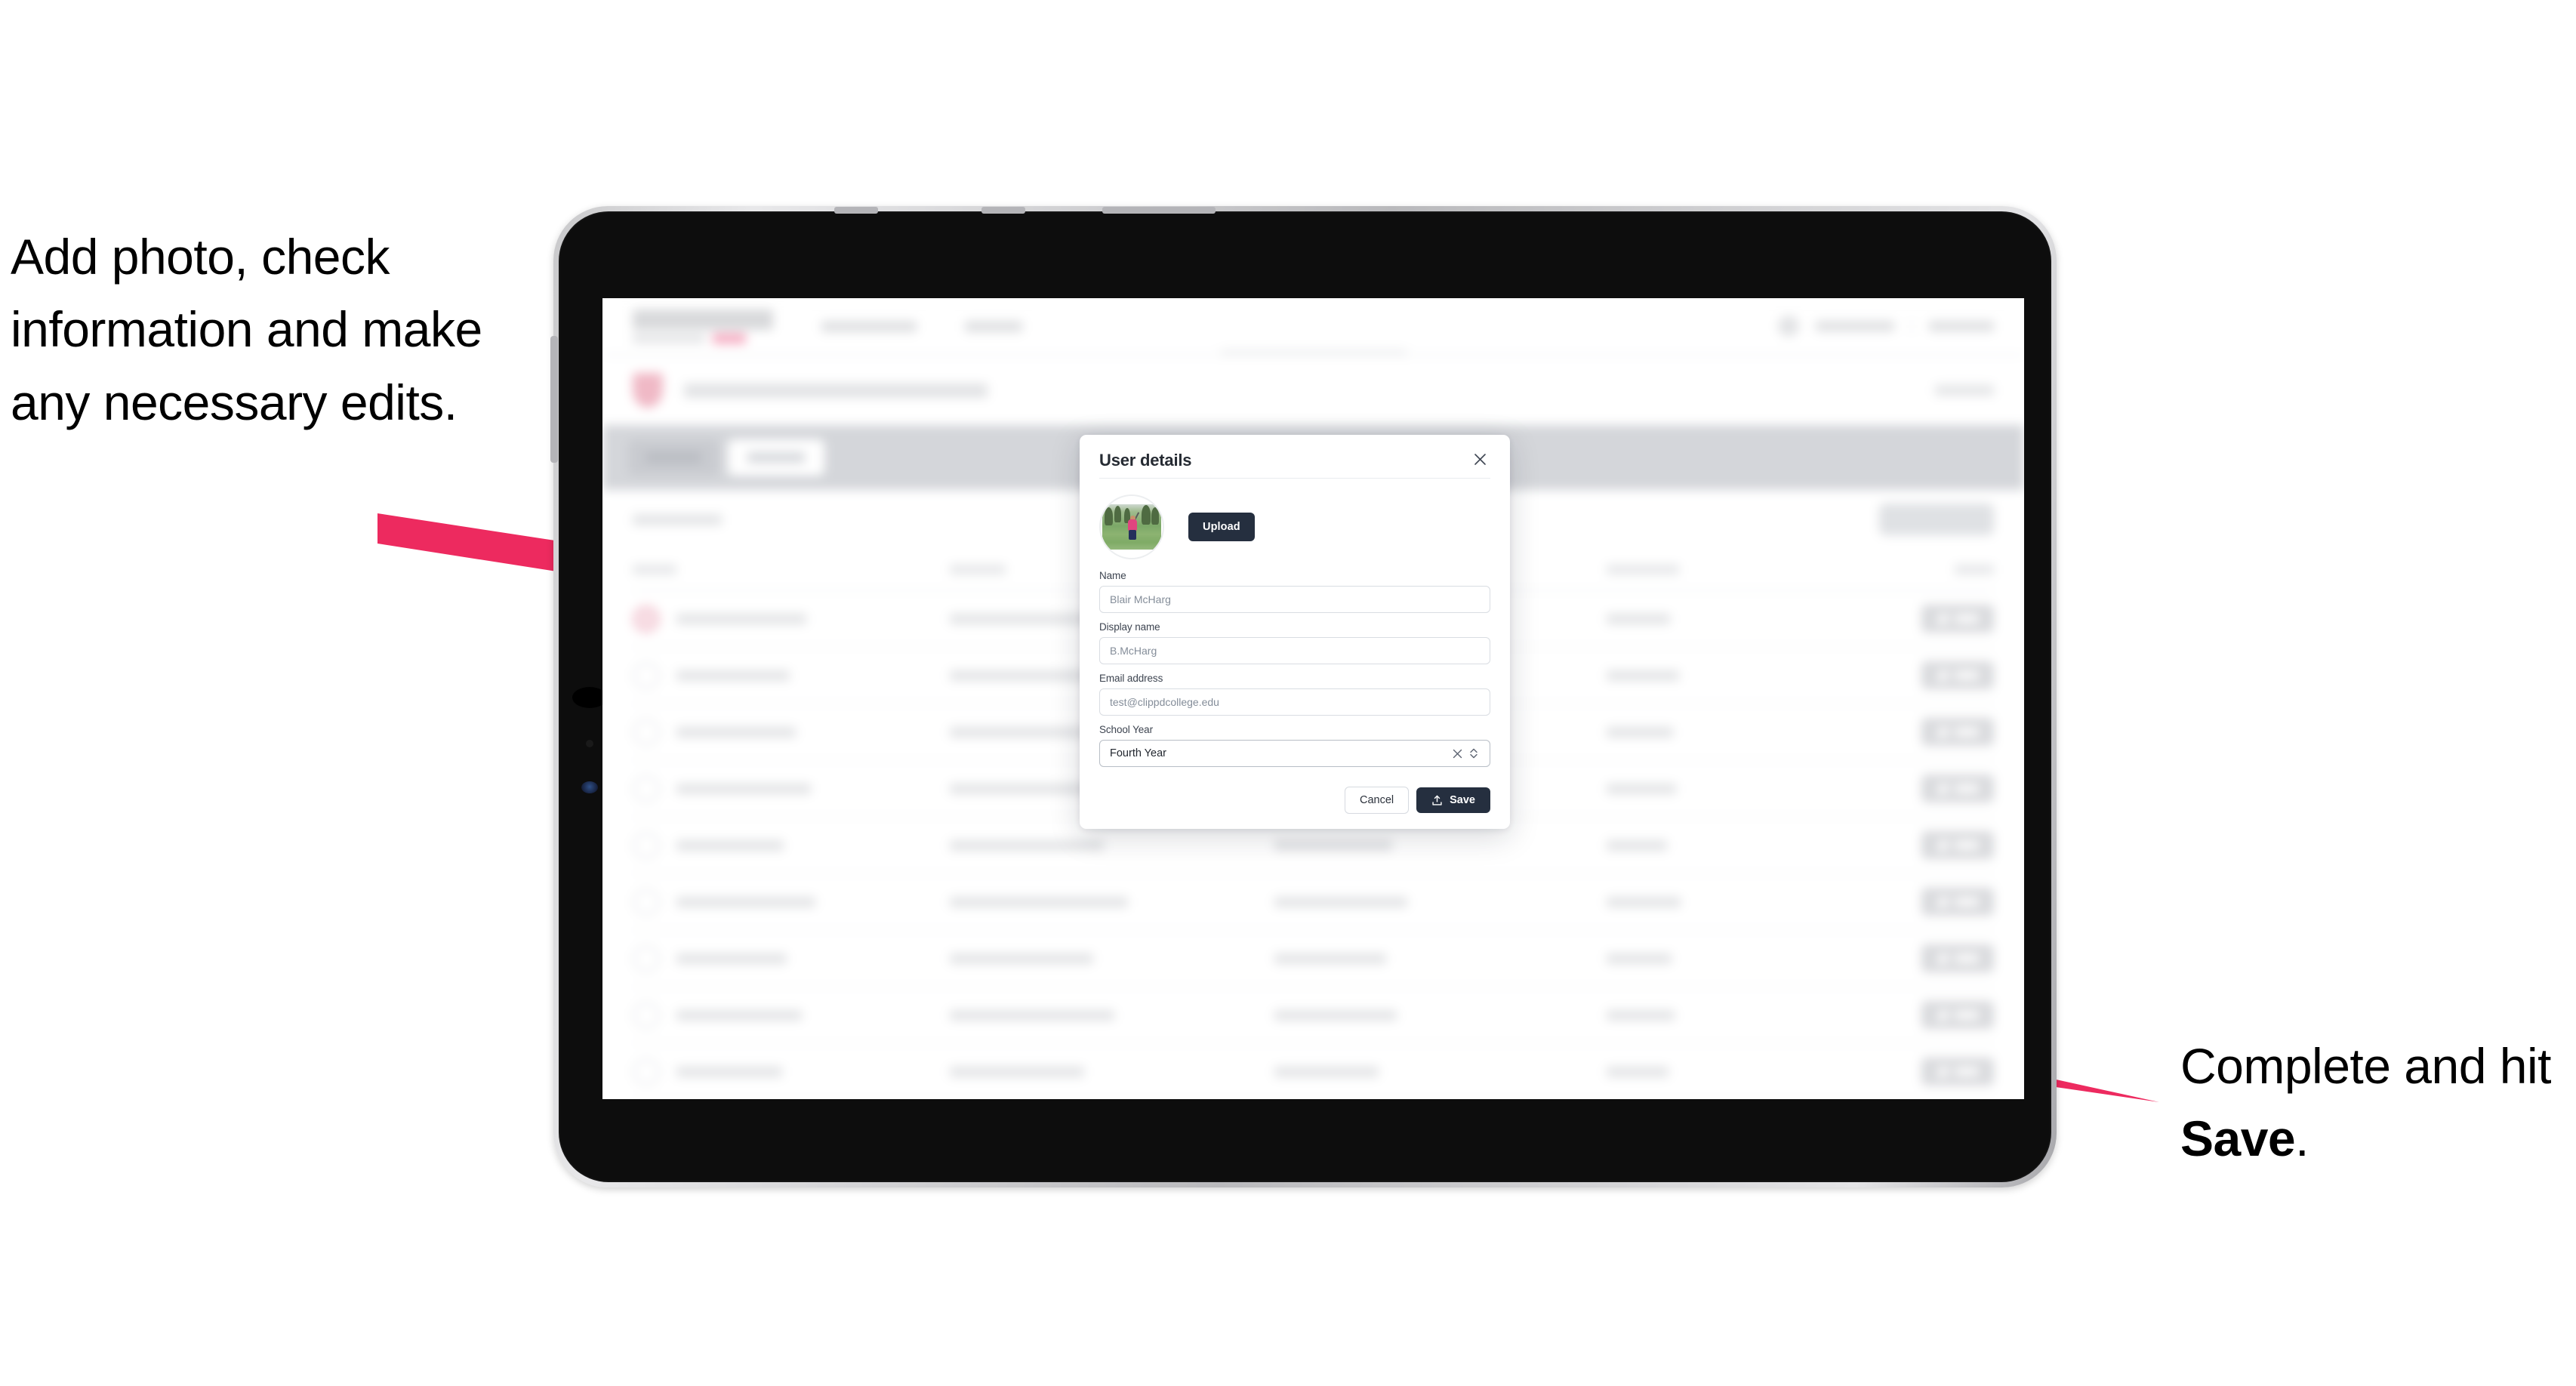 The image size is (2576, 1386). What do you see at coordinates (1126, 730) in the screenshot?
I see `school-year-label: School Year` at bounding box center [1126, 730].